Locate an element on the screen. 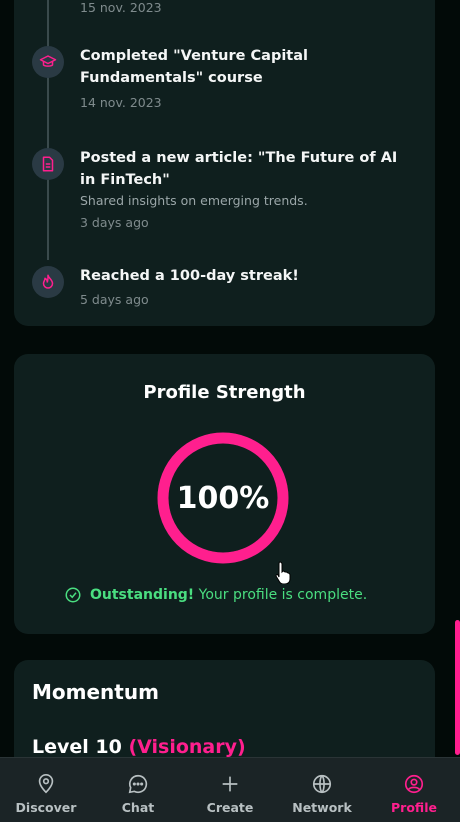  chat-bubble-icon is located at coordinates (138, 784).